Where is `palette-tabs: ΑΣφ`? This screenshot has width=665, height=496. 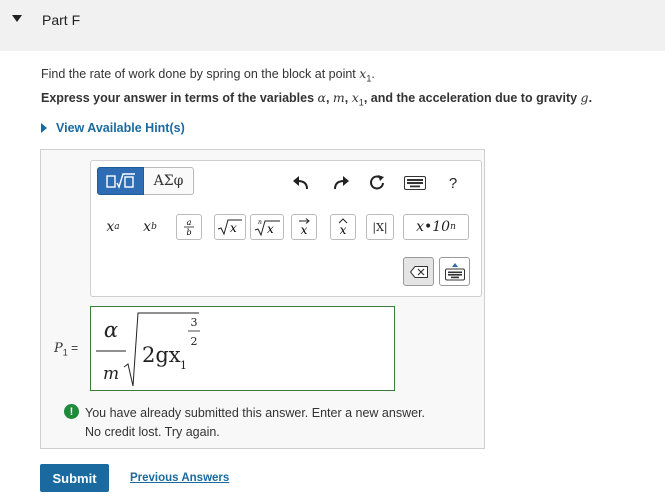
palette-tabs: ΑΣφ is located at coordinates (145, 181).